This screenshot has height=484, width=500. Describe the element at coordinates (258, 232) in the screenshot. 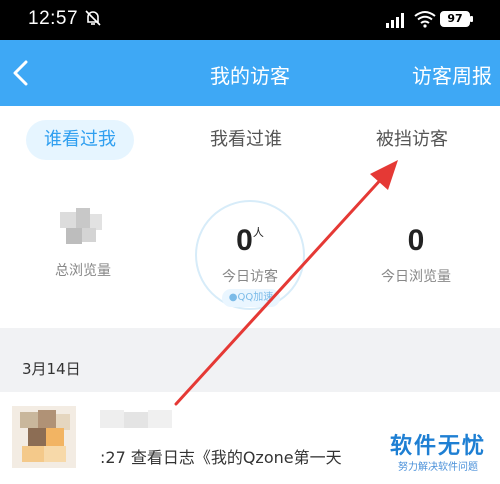

I see `today-visitors-unit: 人` at that location.